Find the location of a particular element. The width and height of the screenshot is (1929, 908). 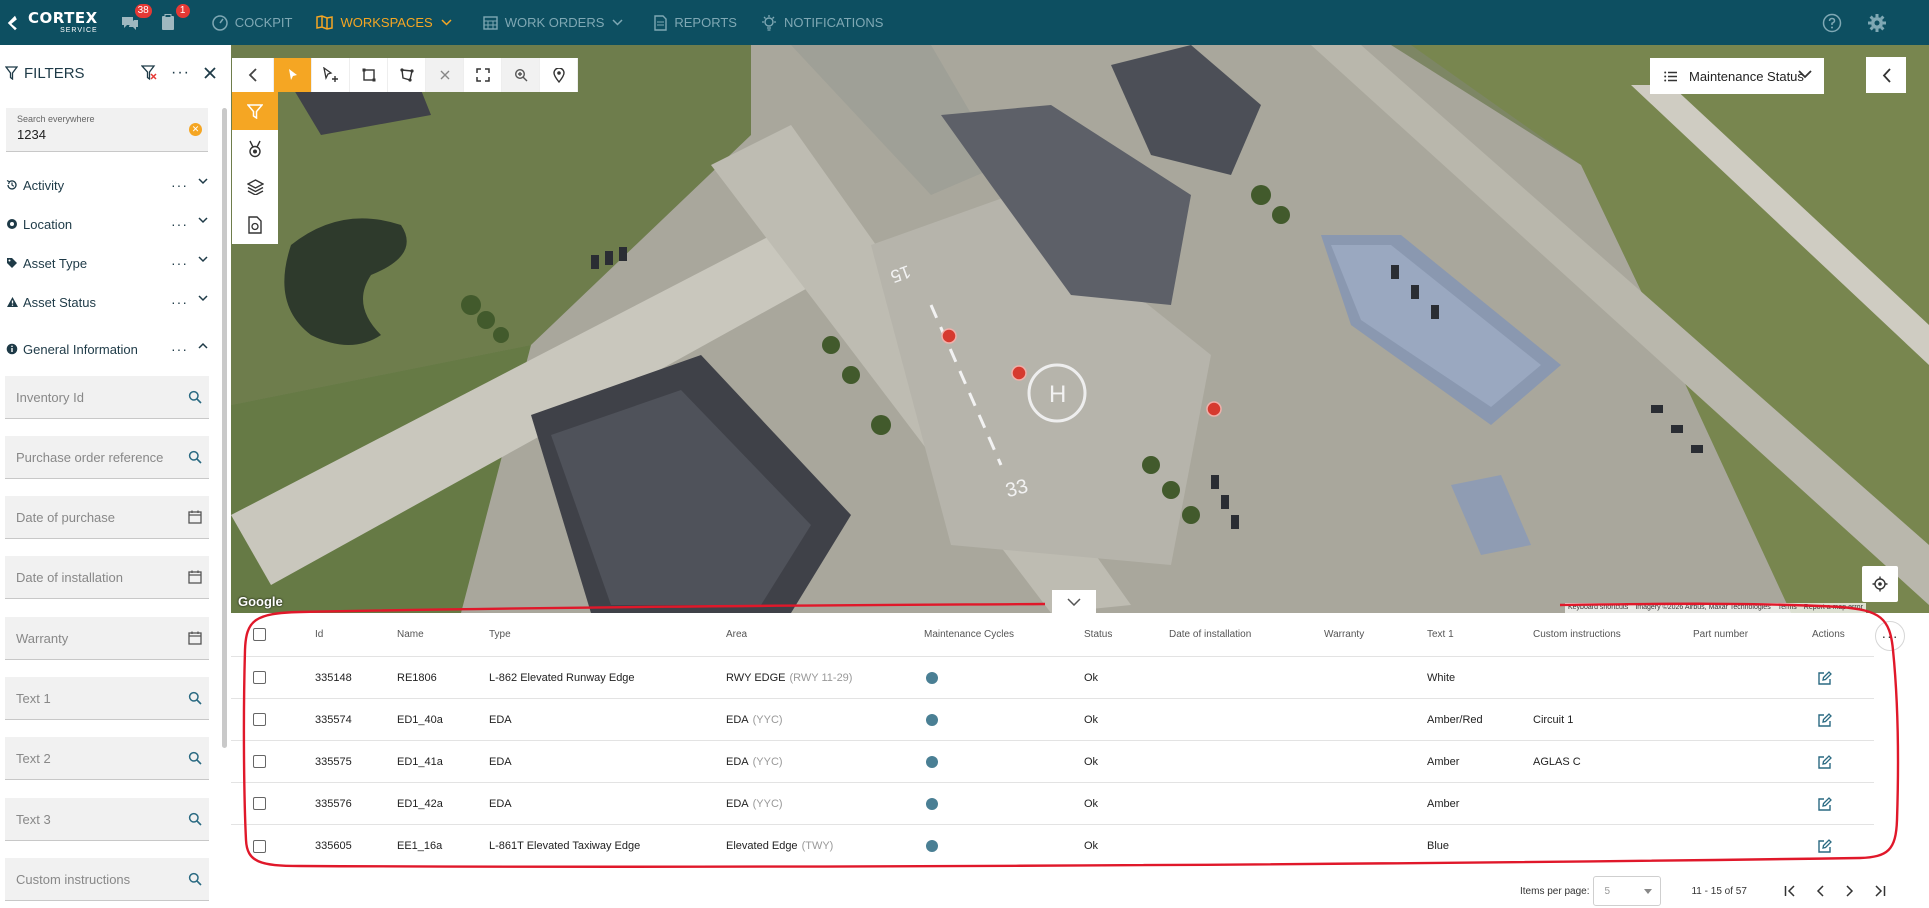

map-layer-select: Maintenance Status is located at coordinates (1737, 76).